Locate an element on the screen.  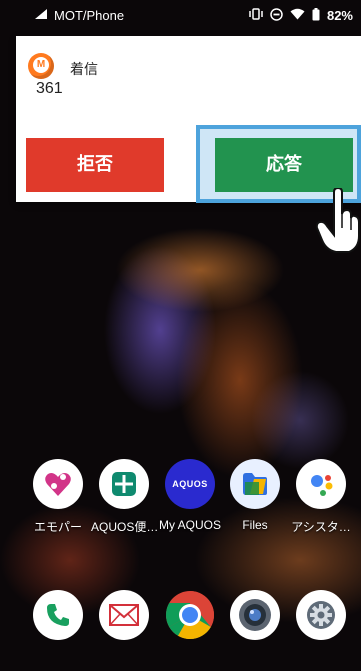
caller-number: 361 is located at coordinates (49, 88).